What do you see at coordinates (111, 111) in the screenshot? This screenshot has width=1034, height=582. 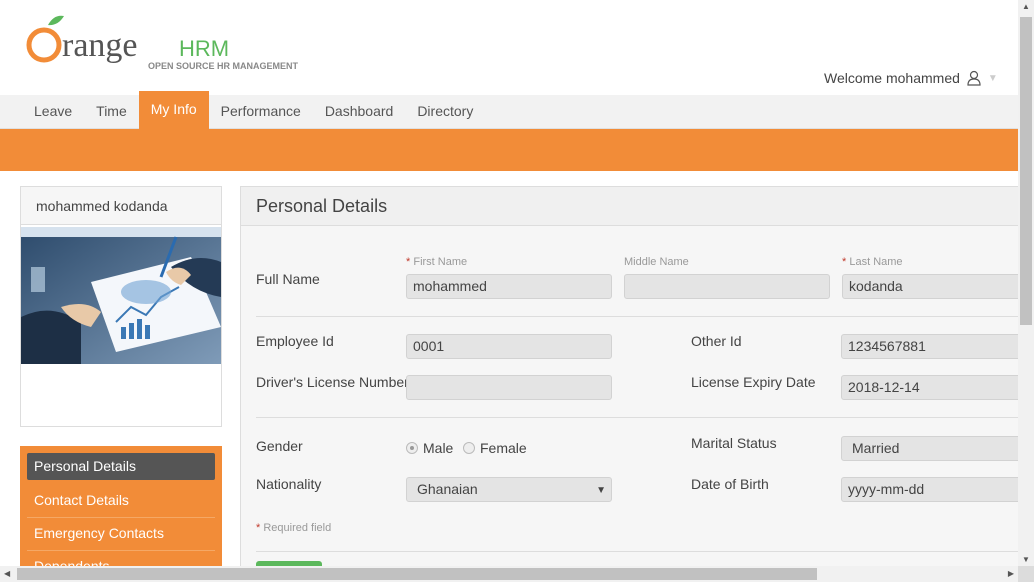 I see `nav-time: Time` at bounding box center [111, 111].